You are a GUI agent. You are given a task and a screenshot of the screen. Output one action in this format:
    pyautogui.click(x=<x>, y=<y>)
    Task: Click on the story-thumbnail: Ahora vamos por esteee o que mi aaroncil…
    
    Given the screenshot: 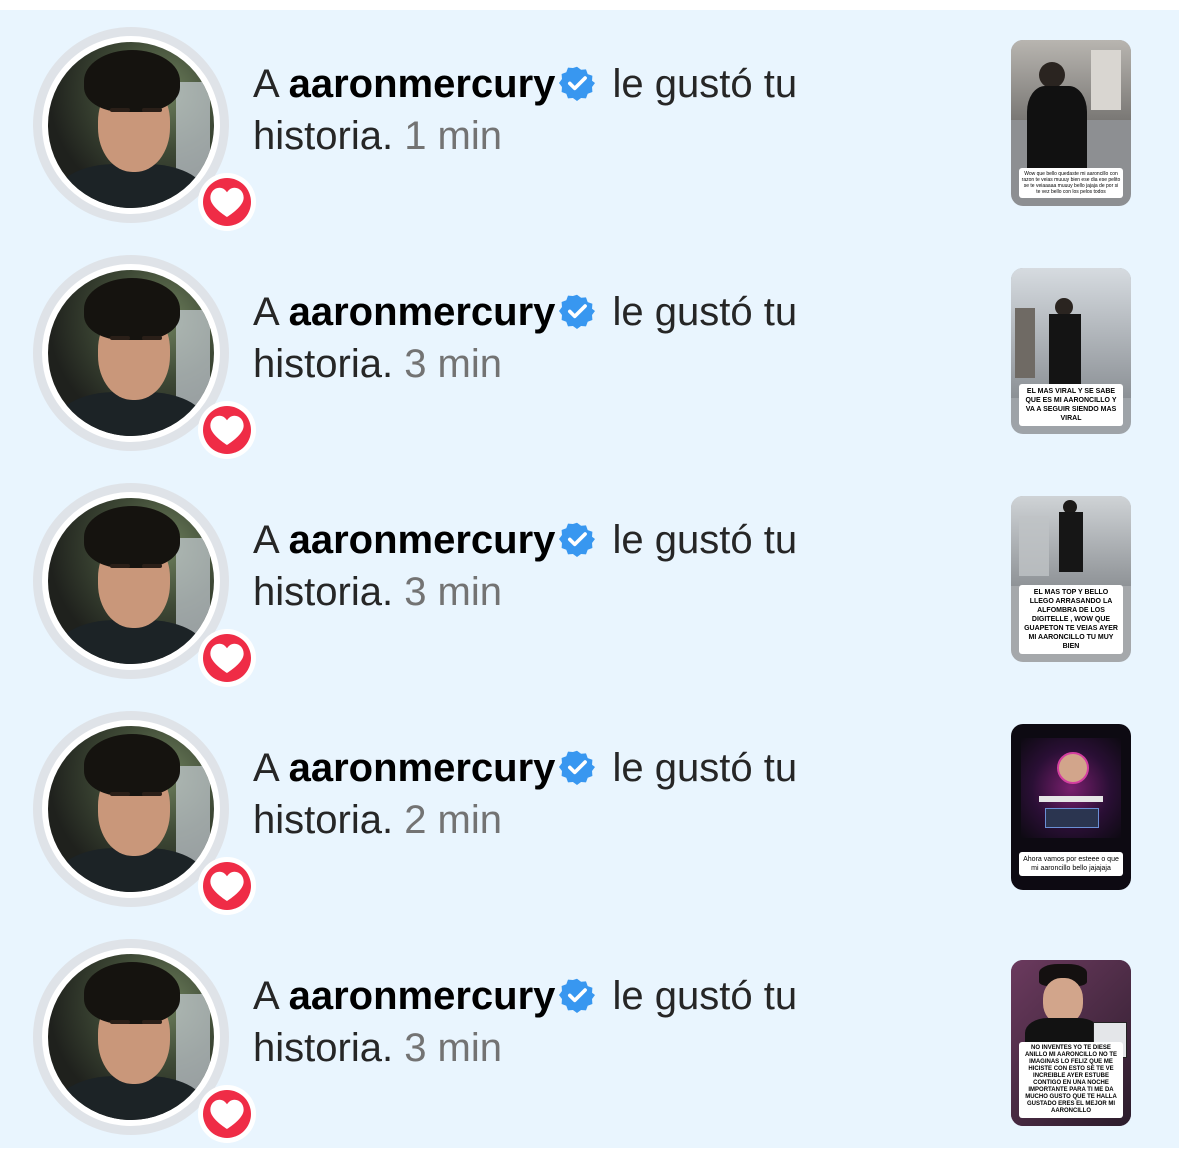 What is the action you would take?
    pyautogui.click(x=1071, y=807)
    